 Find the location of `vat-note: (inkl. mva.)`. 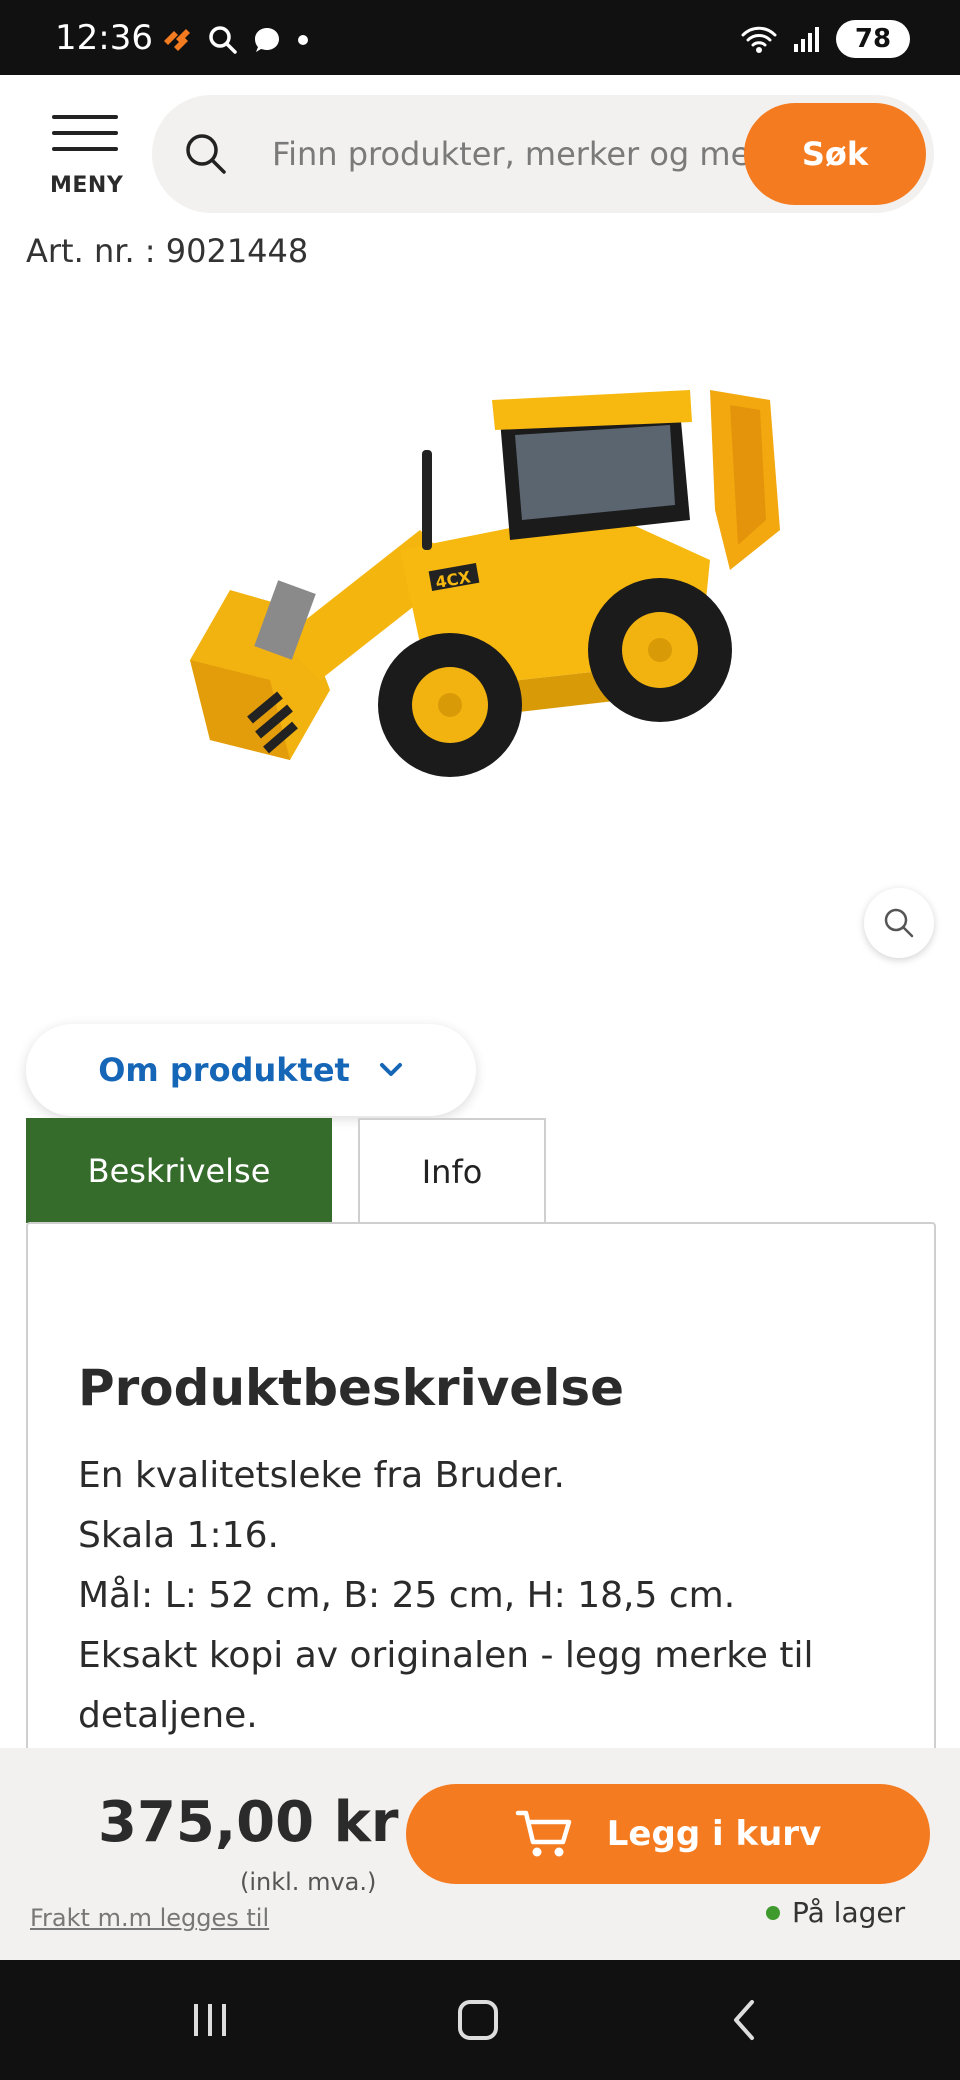

vat-note: (inkl. mva.) is located at coordinates (308, 1882).